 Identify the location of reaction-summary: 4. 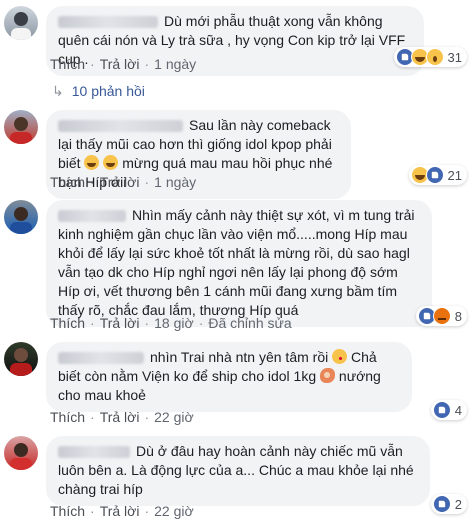
(448, 410).